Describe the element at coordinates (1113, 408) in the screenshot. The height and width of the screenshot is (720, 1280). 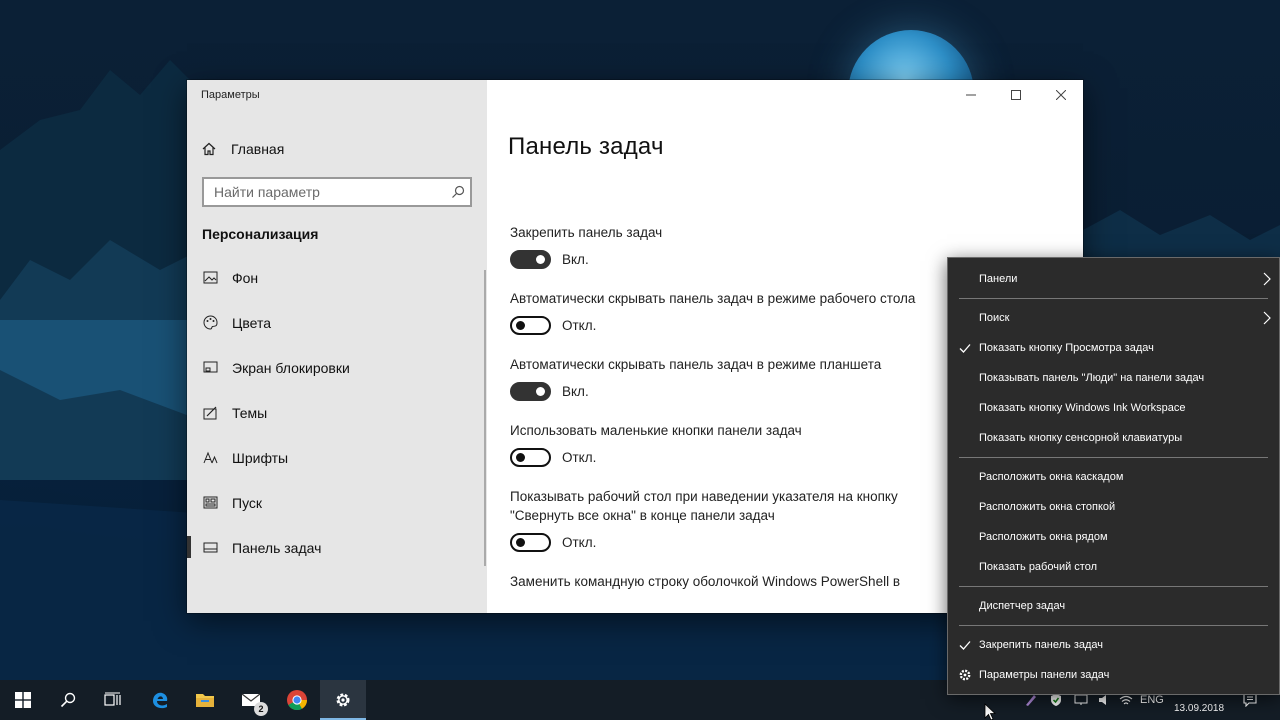
I see `menu-item-ink-workspace: Показать кнопку Windows Ink Workspace` at that location.